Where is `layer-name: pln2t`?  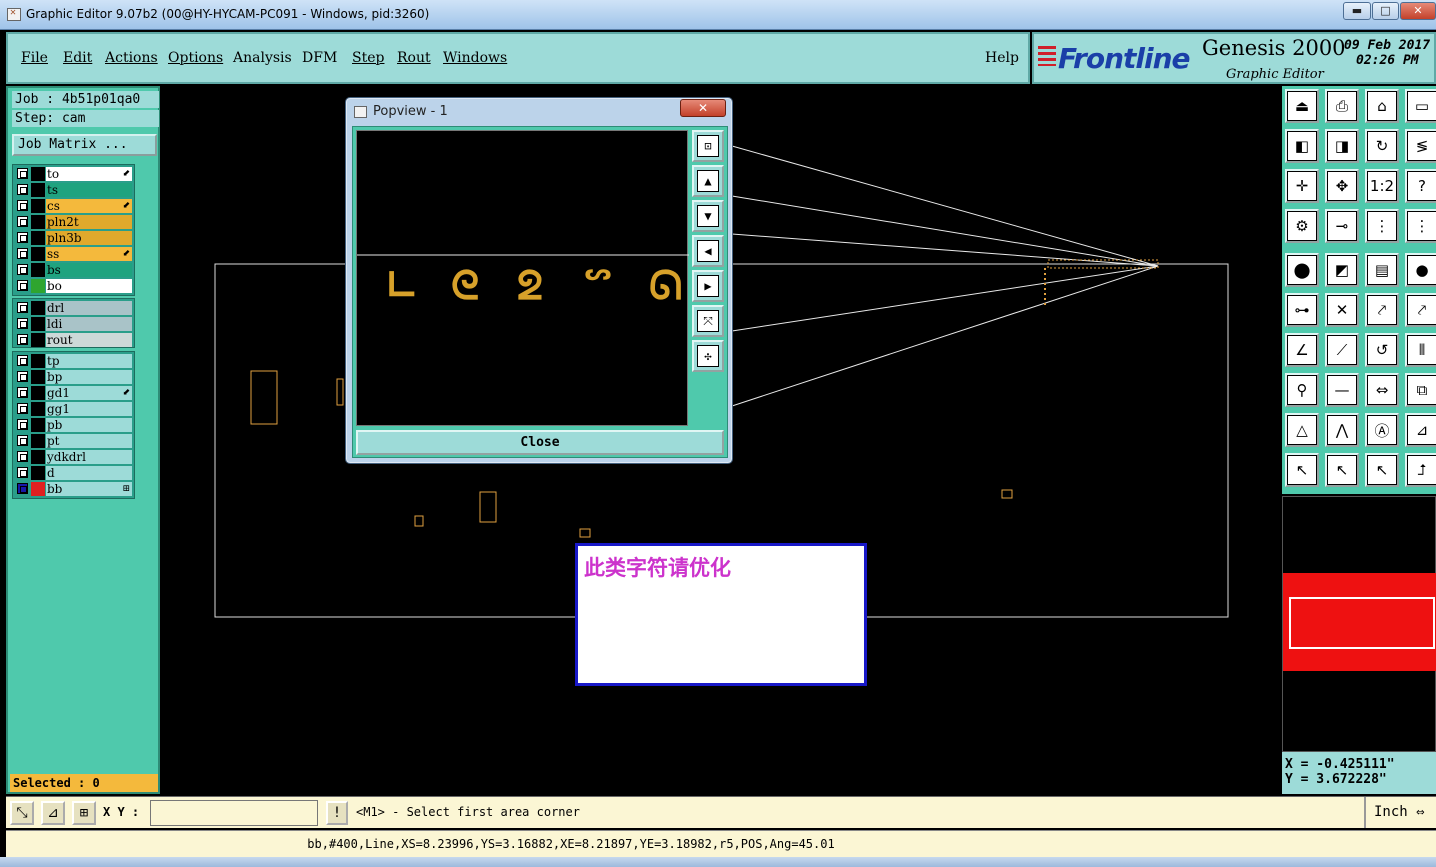
layer-name: pln2t is located at coordinates (89, 222).